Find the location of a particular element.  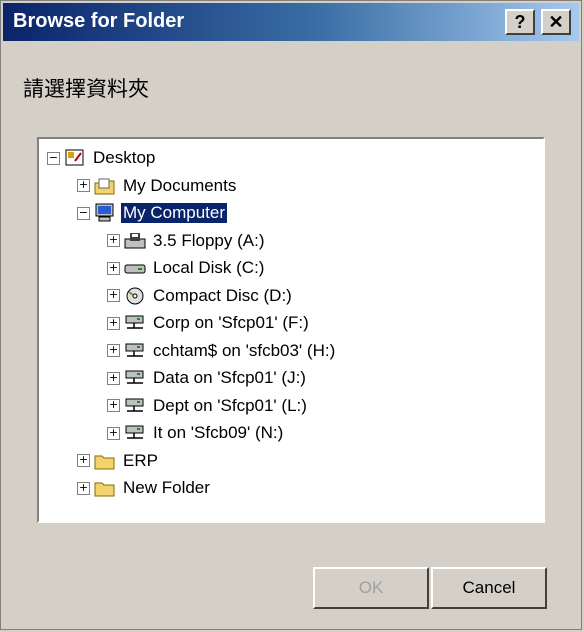

tree-item-label: Desktop is located at coordinates (124, 158).